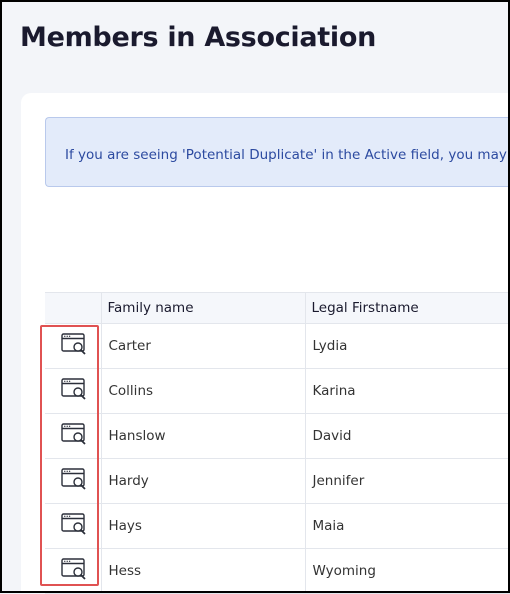  I want to click on family-name-cell: Hardy, so click(202, 481).